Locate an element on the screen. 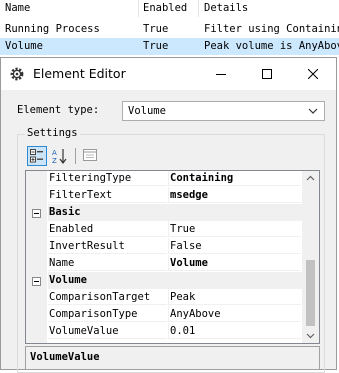  property-name: VolumeValue is located at coordinates (107, 331).